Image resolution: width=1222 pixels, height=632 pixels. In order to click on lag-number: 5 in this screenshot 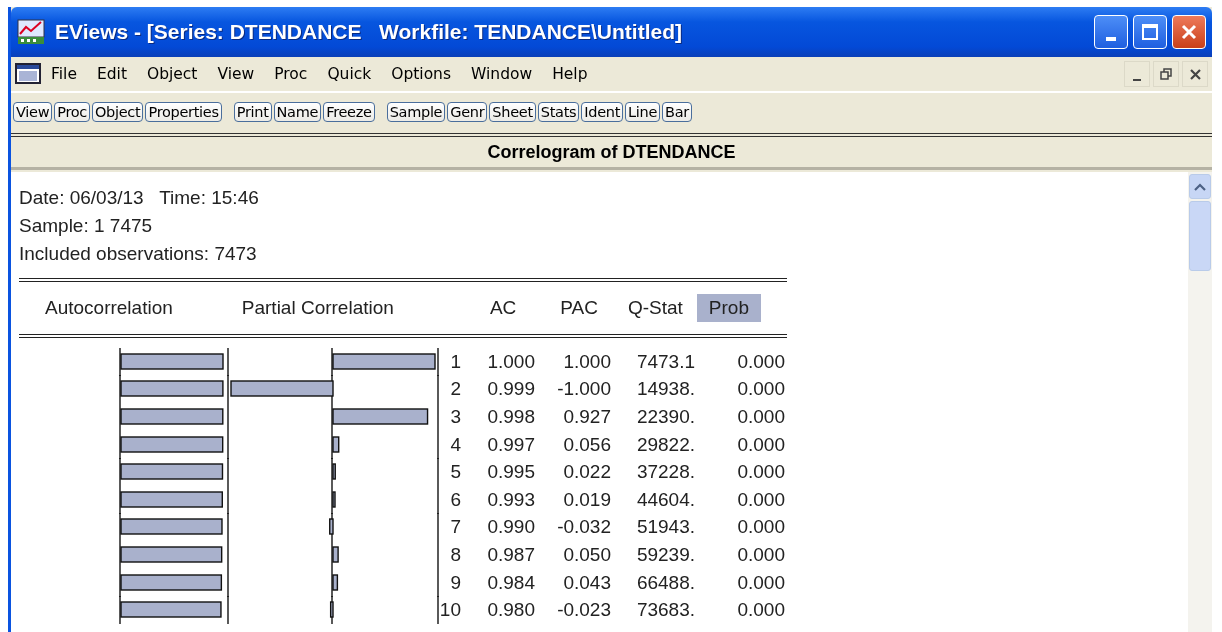, I will do `click(455, 472)`.